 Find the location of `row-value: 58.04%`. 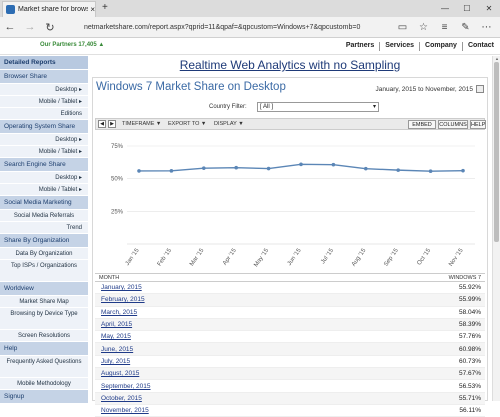

row-value: 58.04% is located at coordinates (469, 312).